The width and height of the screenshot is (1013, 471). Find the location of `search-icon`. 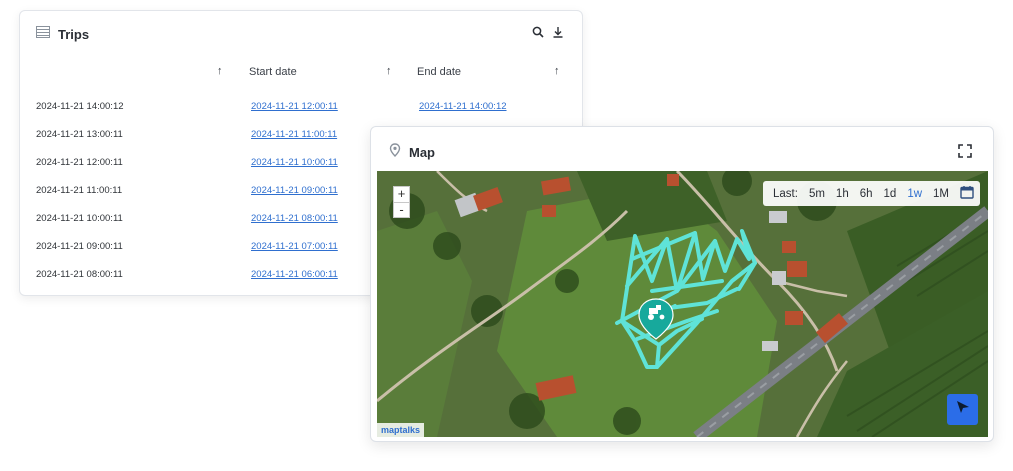

search-icon is located at coordinates (538, 34).